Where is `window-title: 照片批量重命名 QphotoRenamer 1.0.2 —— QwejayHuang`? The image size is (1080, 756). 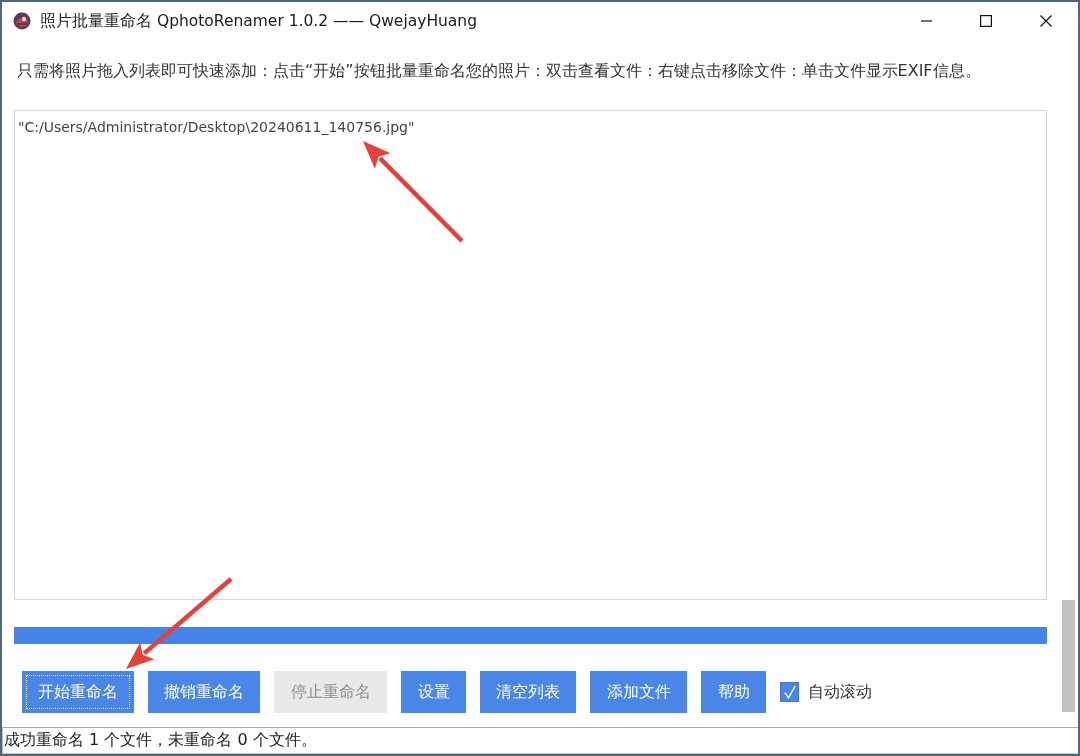
window-title: 照片批量重命名 QphotoRenamer 1.0.2 —— QwejayHuang is located at coordinates (259, 21).